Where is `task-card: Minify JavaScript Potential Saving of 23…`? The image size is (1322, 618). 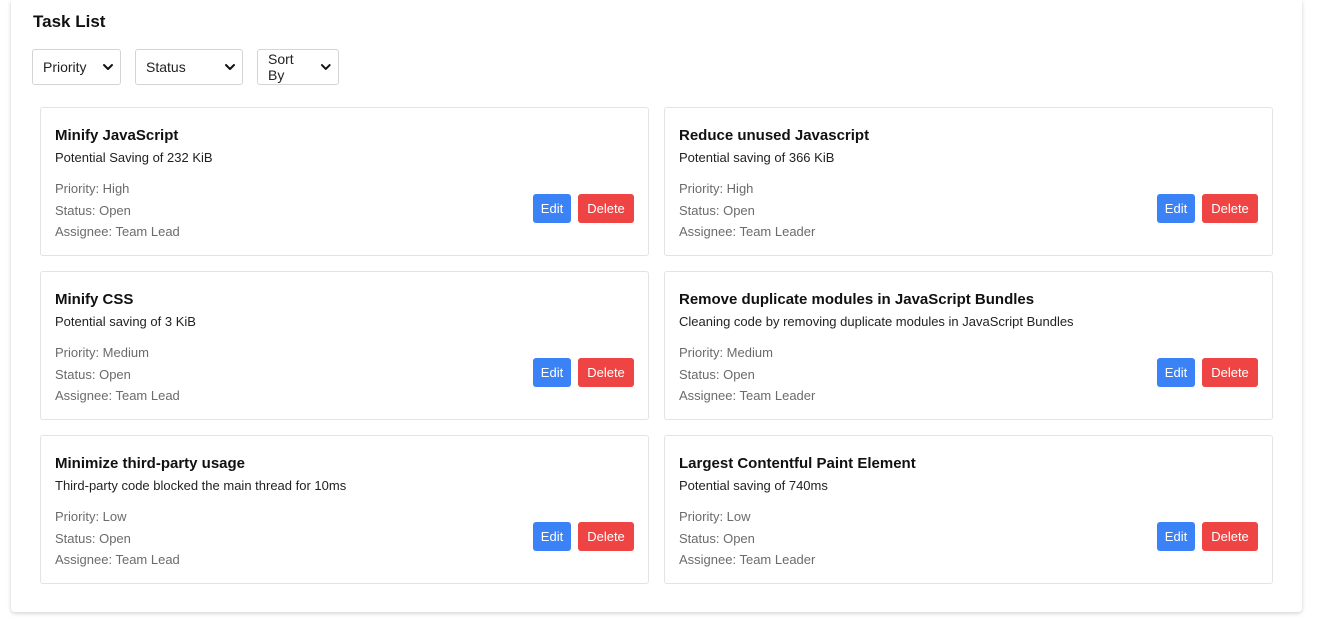
task-card: Minify JavaScript Potential Saving of 23… is located at coordinates (344, 181).